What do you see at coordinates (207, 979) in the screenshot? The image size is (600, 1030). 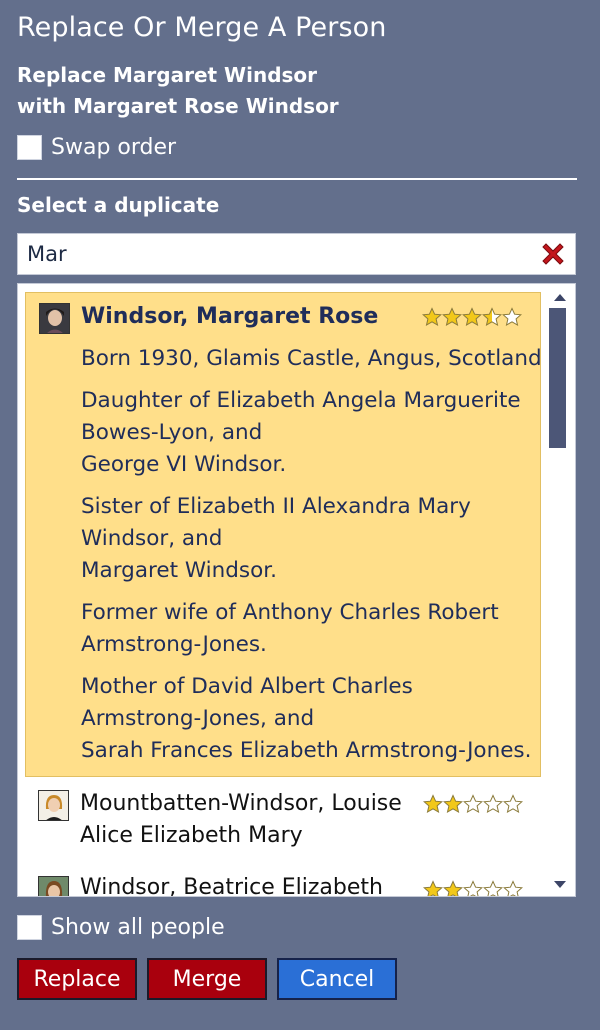 I see `merge-button: Merge` at bounding box center [207, 979].